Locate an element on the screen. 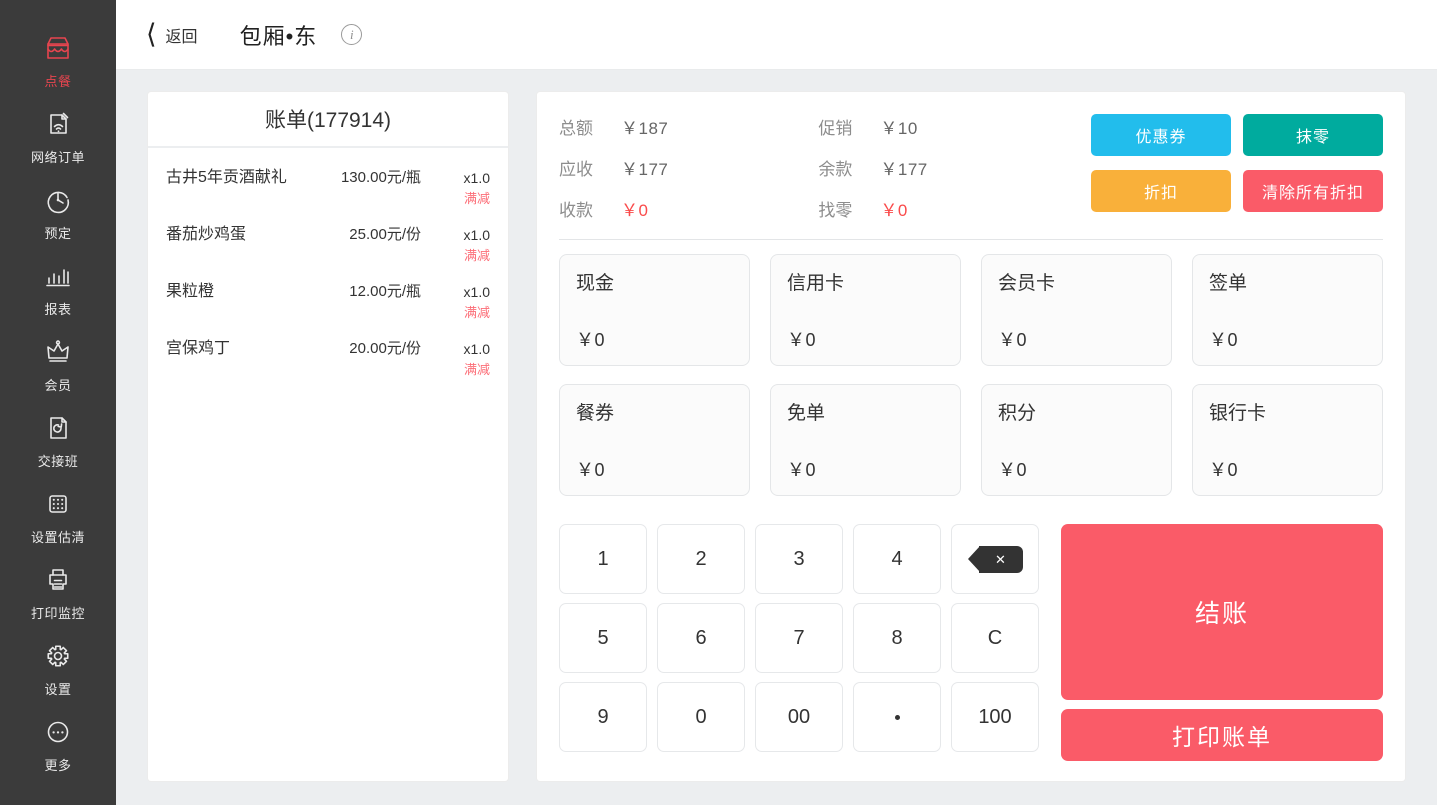 Image resolution: width=1437 pixels, height=805 pixels. sidebar-item-7: 设置估清 is located at coordinates (58, 516).